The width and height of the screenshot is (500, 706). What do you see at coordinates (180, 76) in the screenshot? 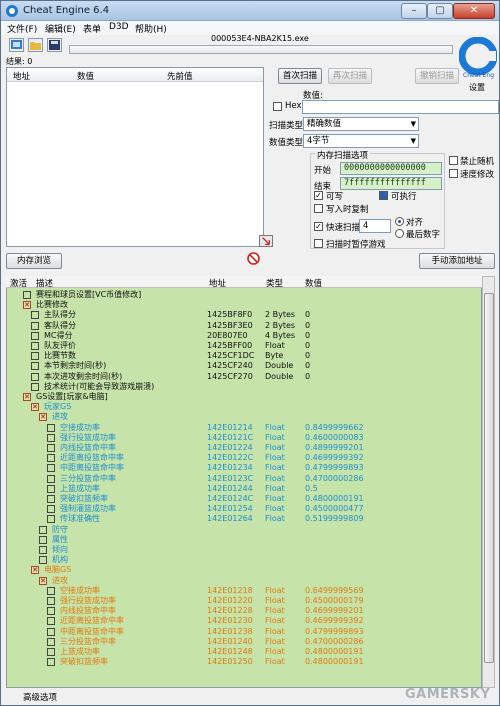
I see `col-previous: 先前值` at bounding box center [180, 76].